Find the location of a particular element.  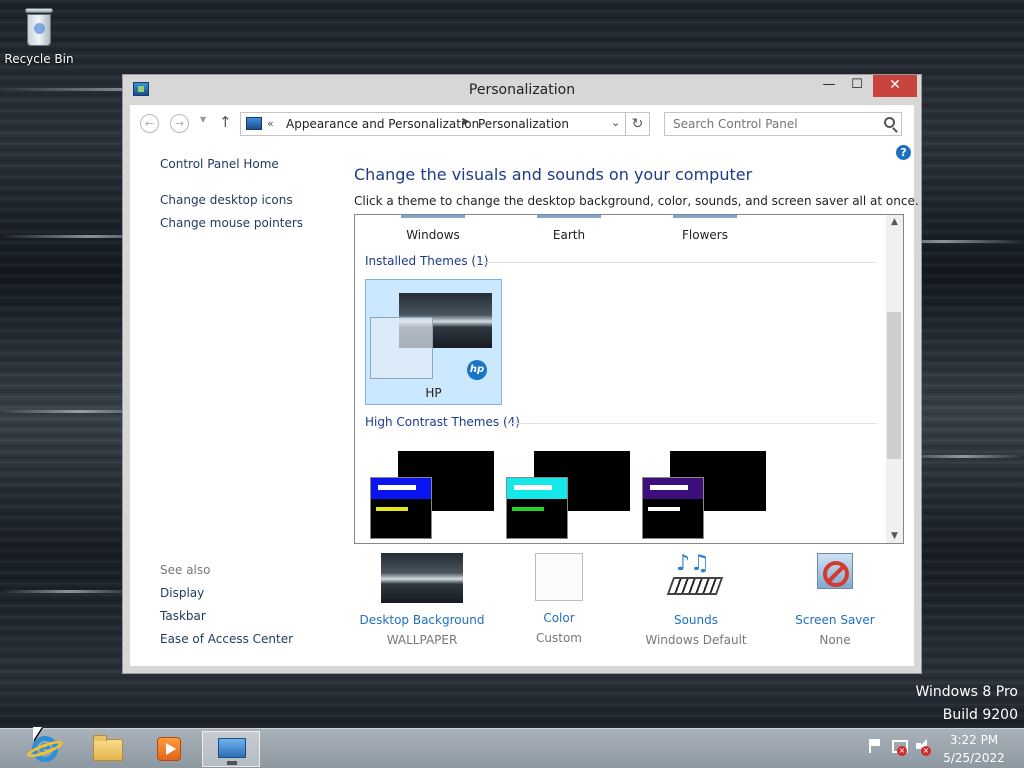

network-error-icon: × is located at coordinates (902, 751).